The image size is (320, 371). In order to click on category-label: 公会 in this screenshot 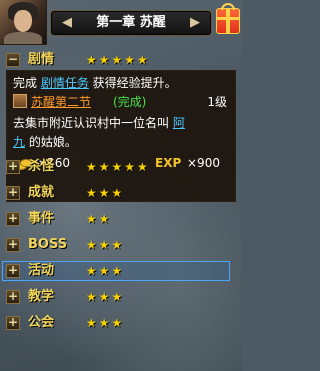, I will do `click(41, 322)`.